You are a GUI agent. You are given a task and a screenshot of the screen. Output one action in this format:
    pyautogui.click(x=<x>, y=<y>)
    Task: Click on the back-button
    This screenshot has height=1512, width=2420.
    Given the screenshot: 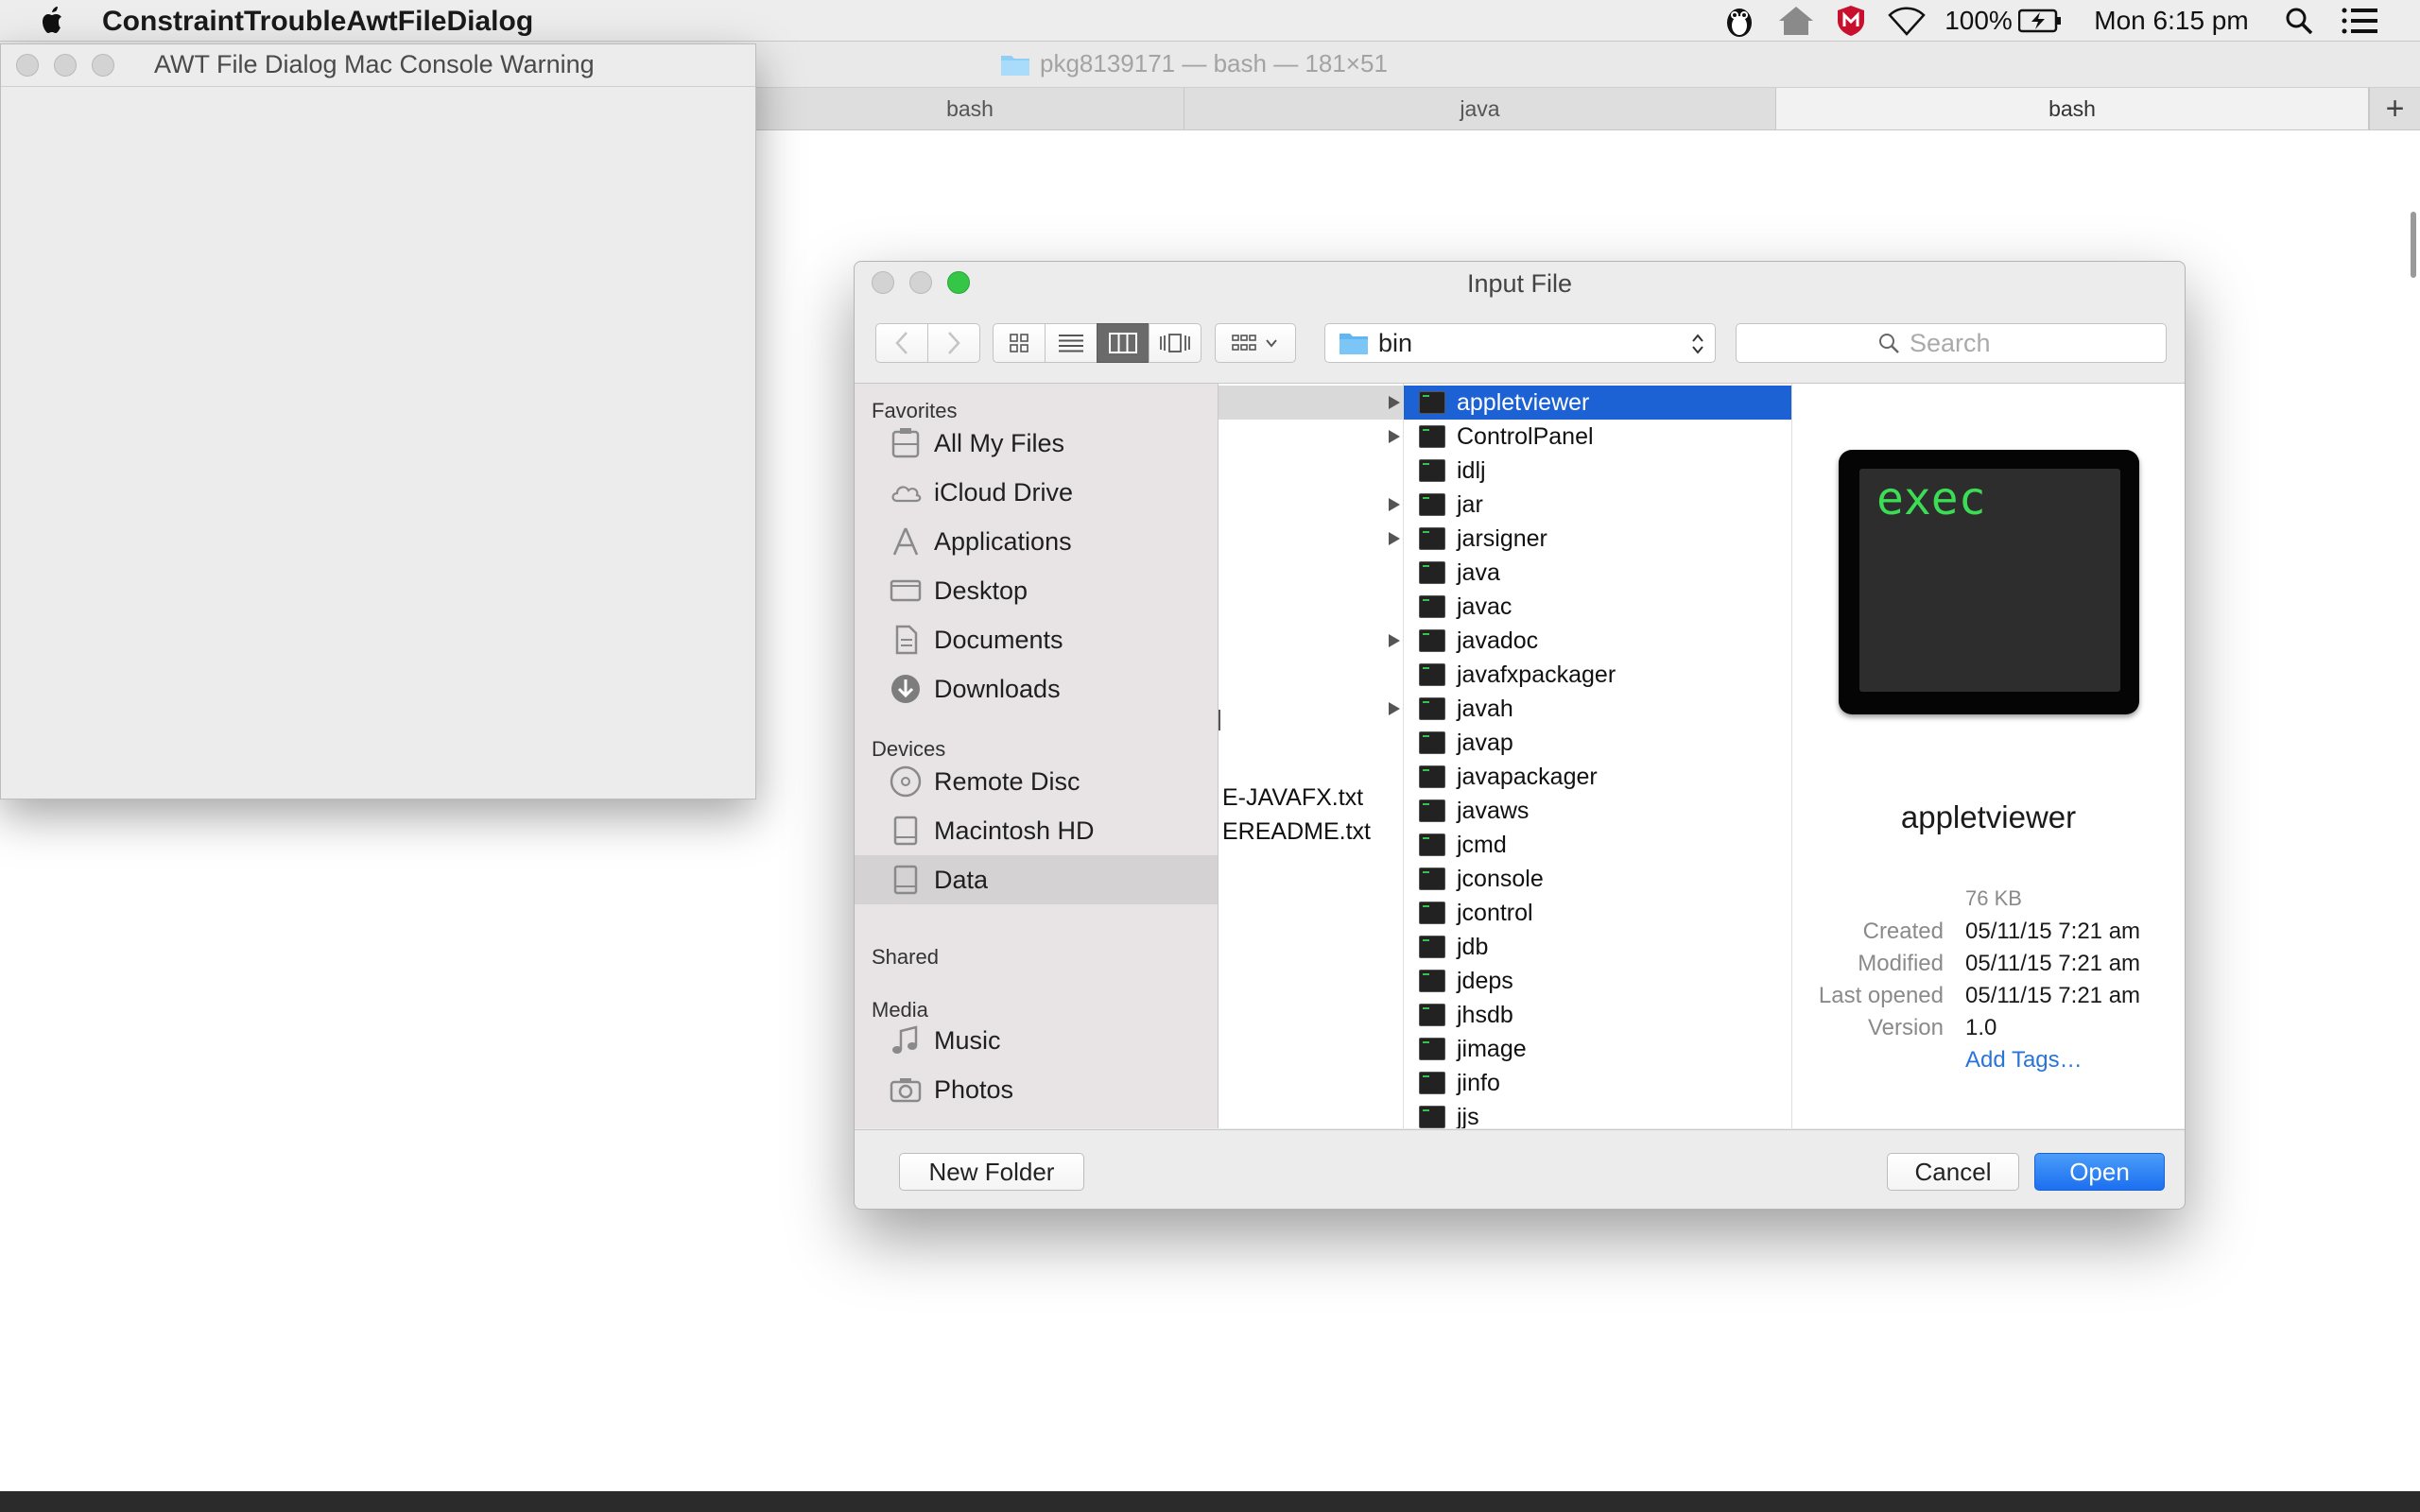 What is the action you would take?
    pyautogui.click(x=902, y=343)
    